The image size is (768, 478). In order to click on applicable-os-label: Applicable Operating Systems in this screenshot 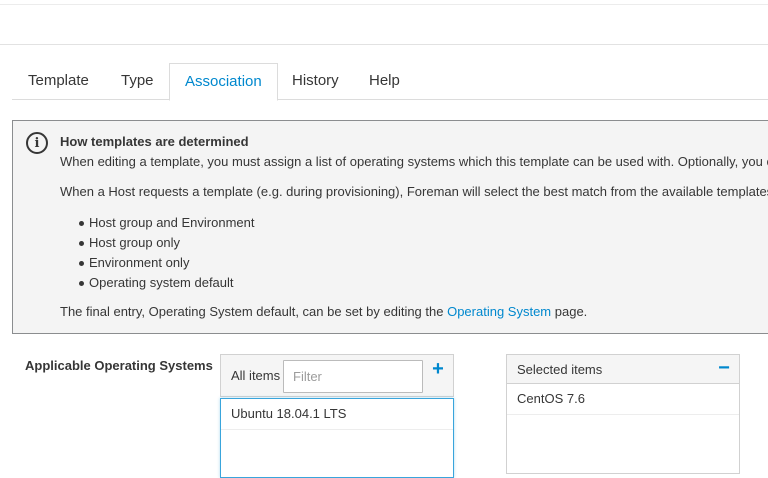, I will do `click(119, 365)`.